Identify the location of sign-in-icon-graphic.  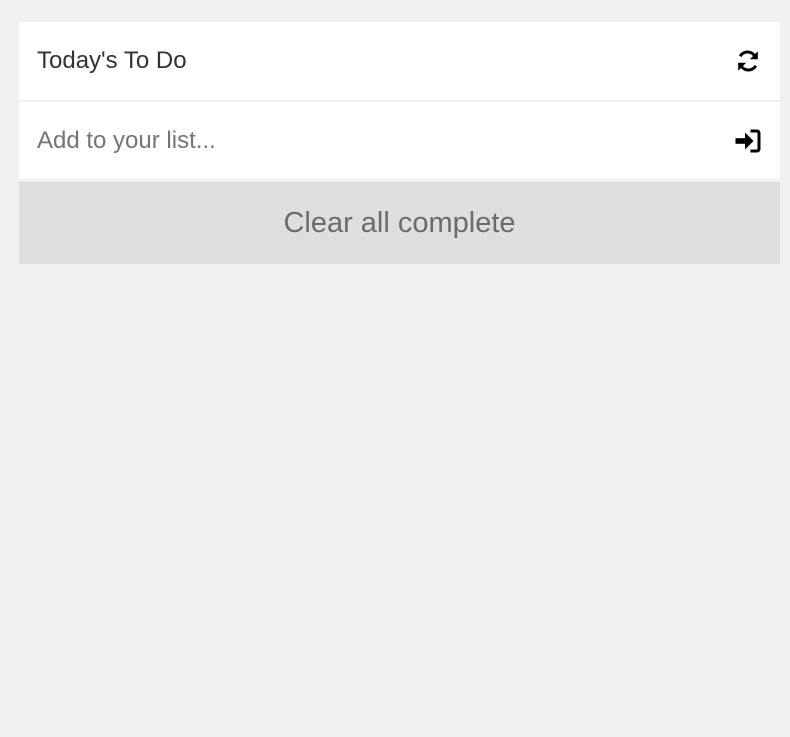
(748, 140).